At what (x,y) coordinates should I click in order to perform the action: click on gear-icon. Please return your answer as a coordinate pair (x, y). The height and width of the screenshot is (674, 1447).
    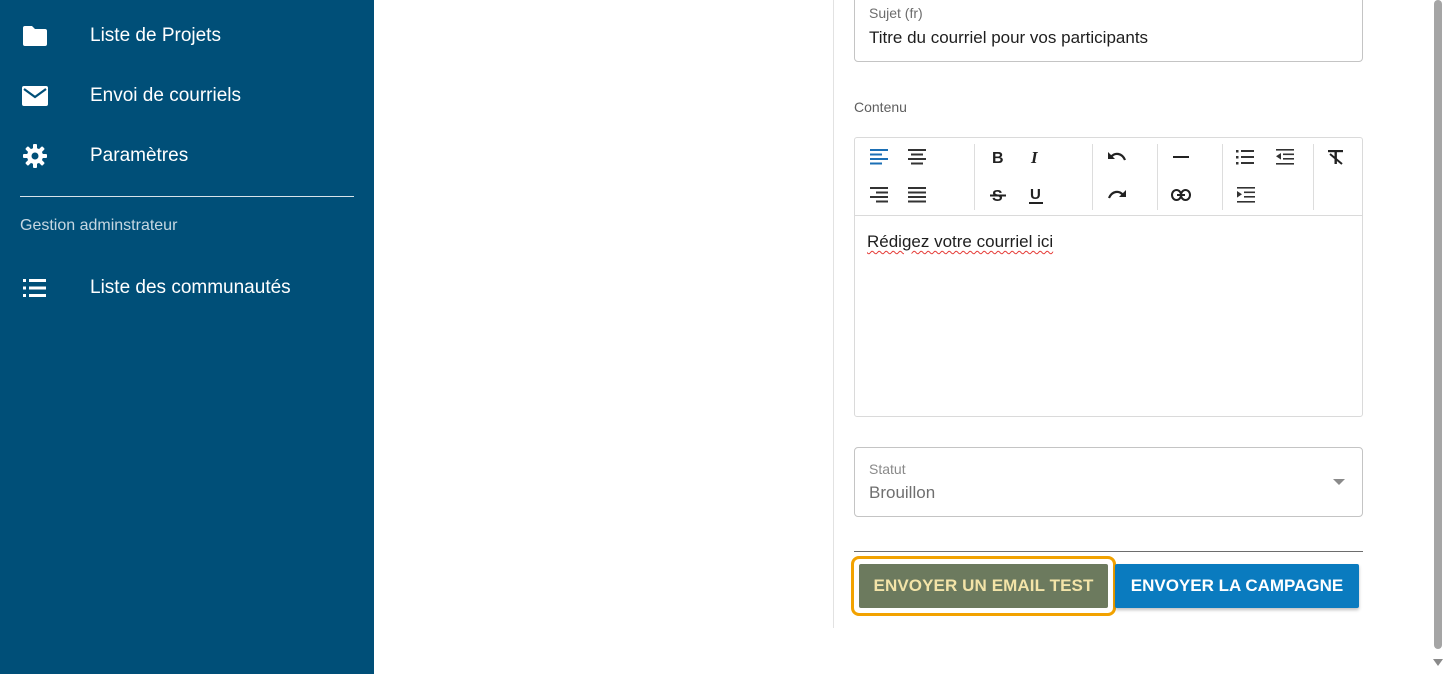
    Looking at the image, I should click on (35, 156).